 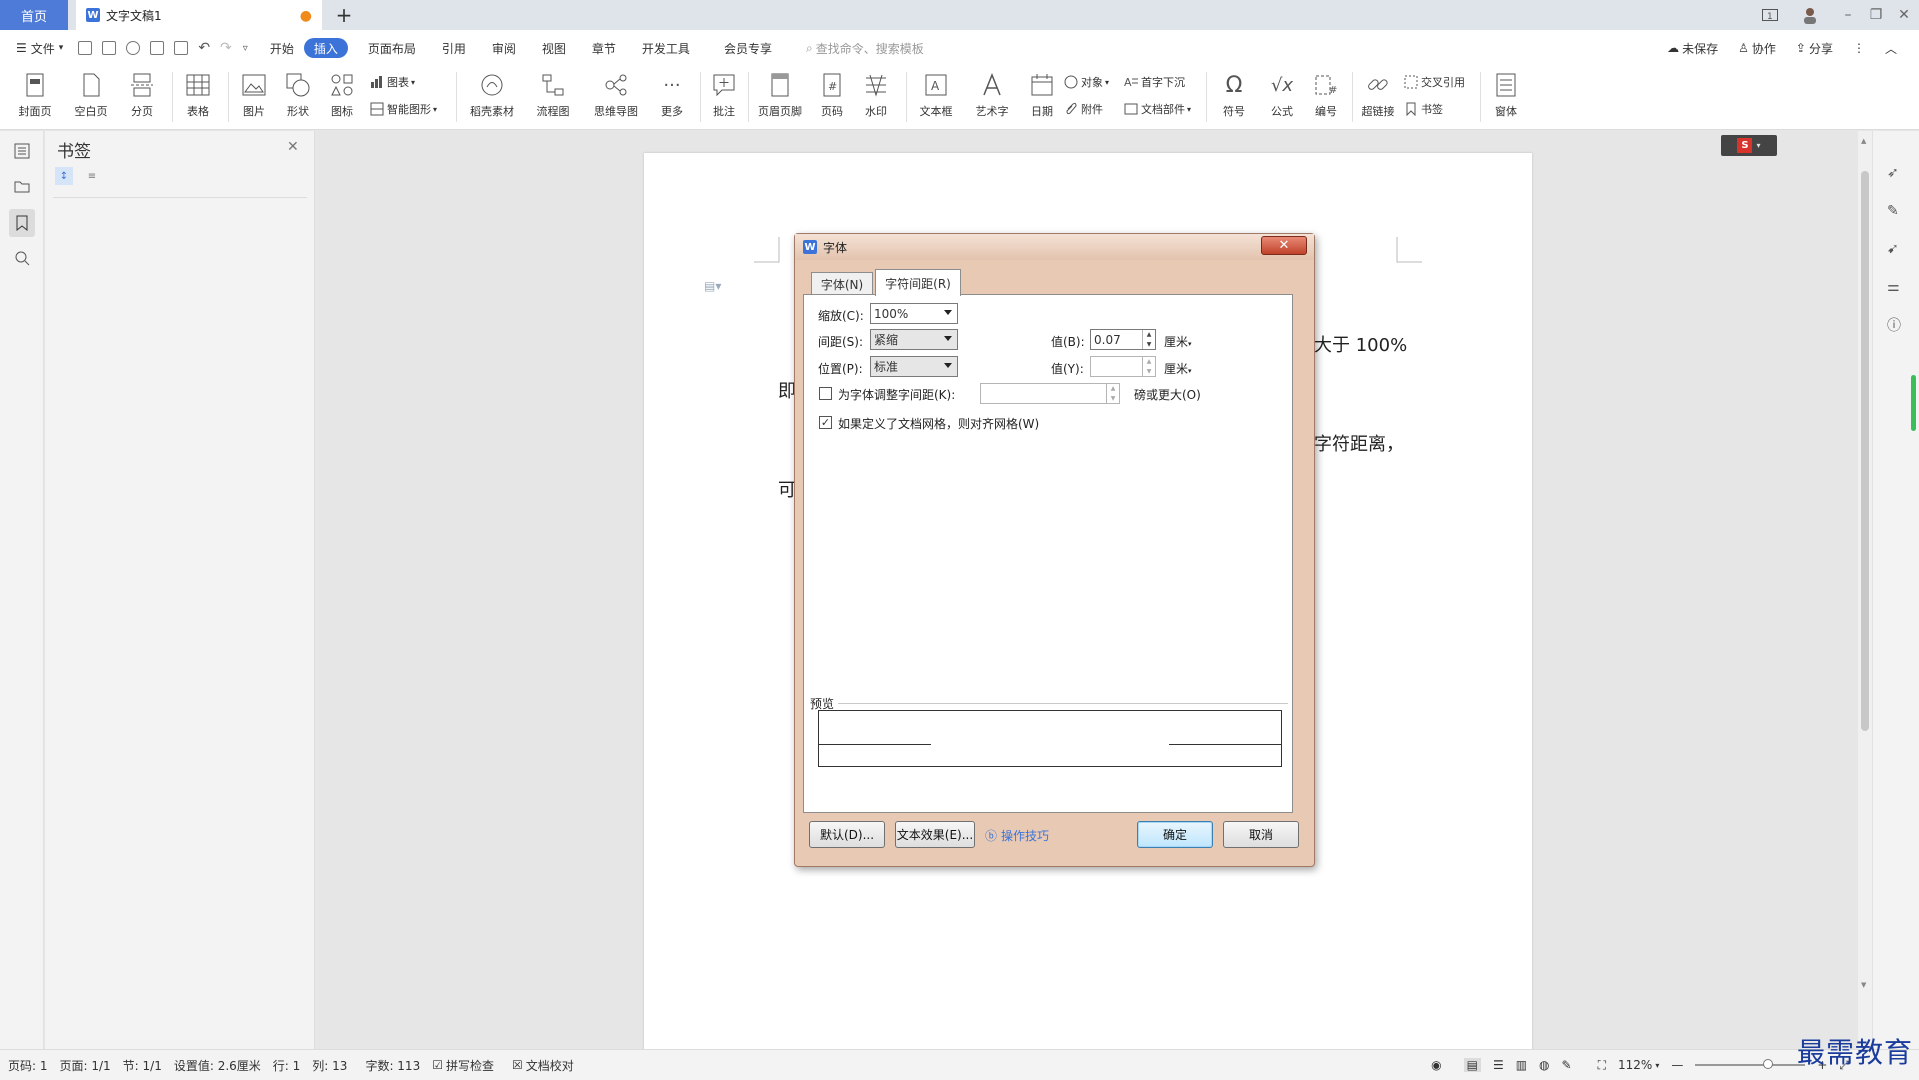 I want to click on textbox-button: A 文本框, so click(x=936, y=97).